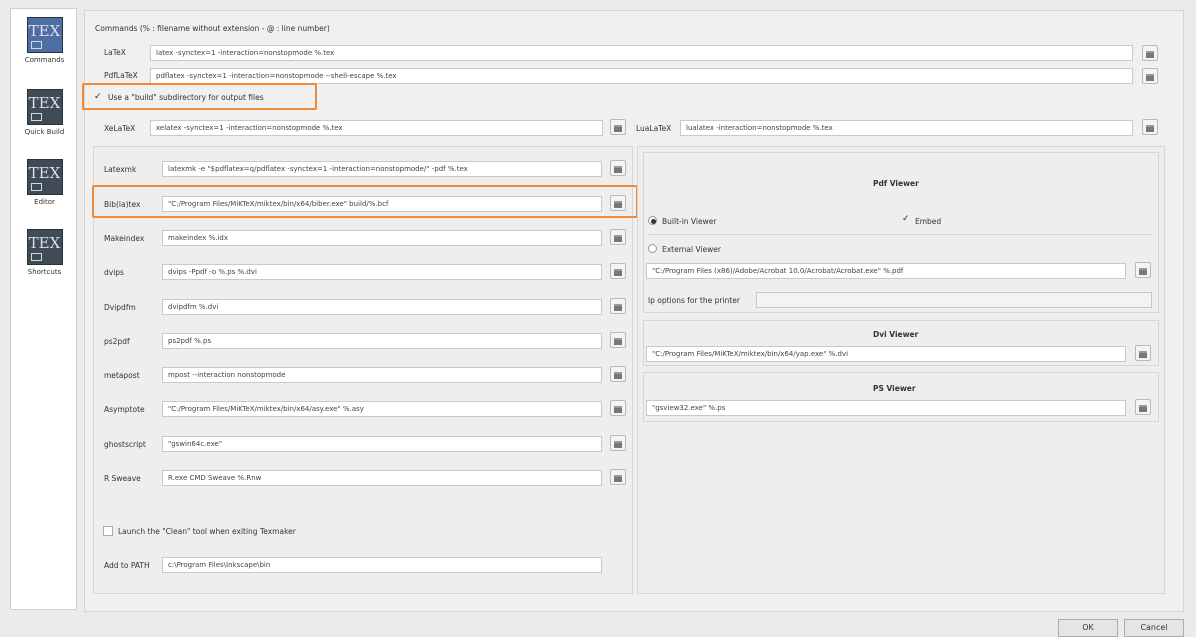 The image size is (1196, 637). What do you see at coordinates (44, 60) in the screenshot?
I see `sidebar-item-label: Commands` at bounding box center [44, 60].